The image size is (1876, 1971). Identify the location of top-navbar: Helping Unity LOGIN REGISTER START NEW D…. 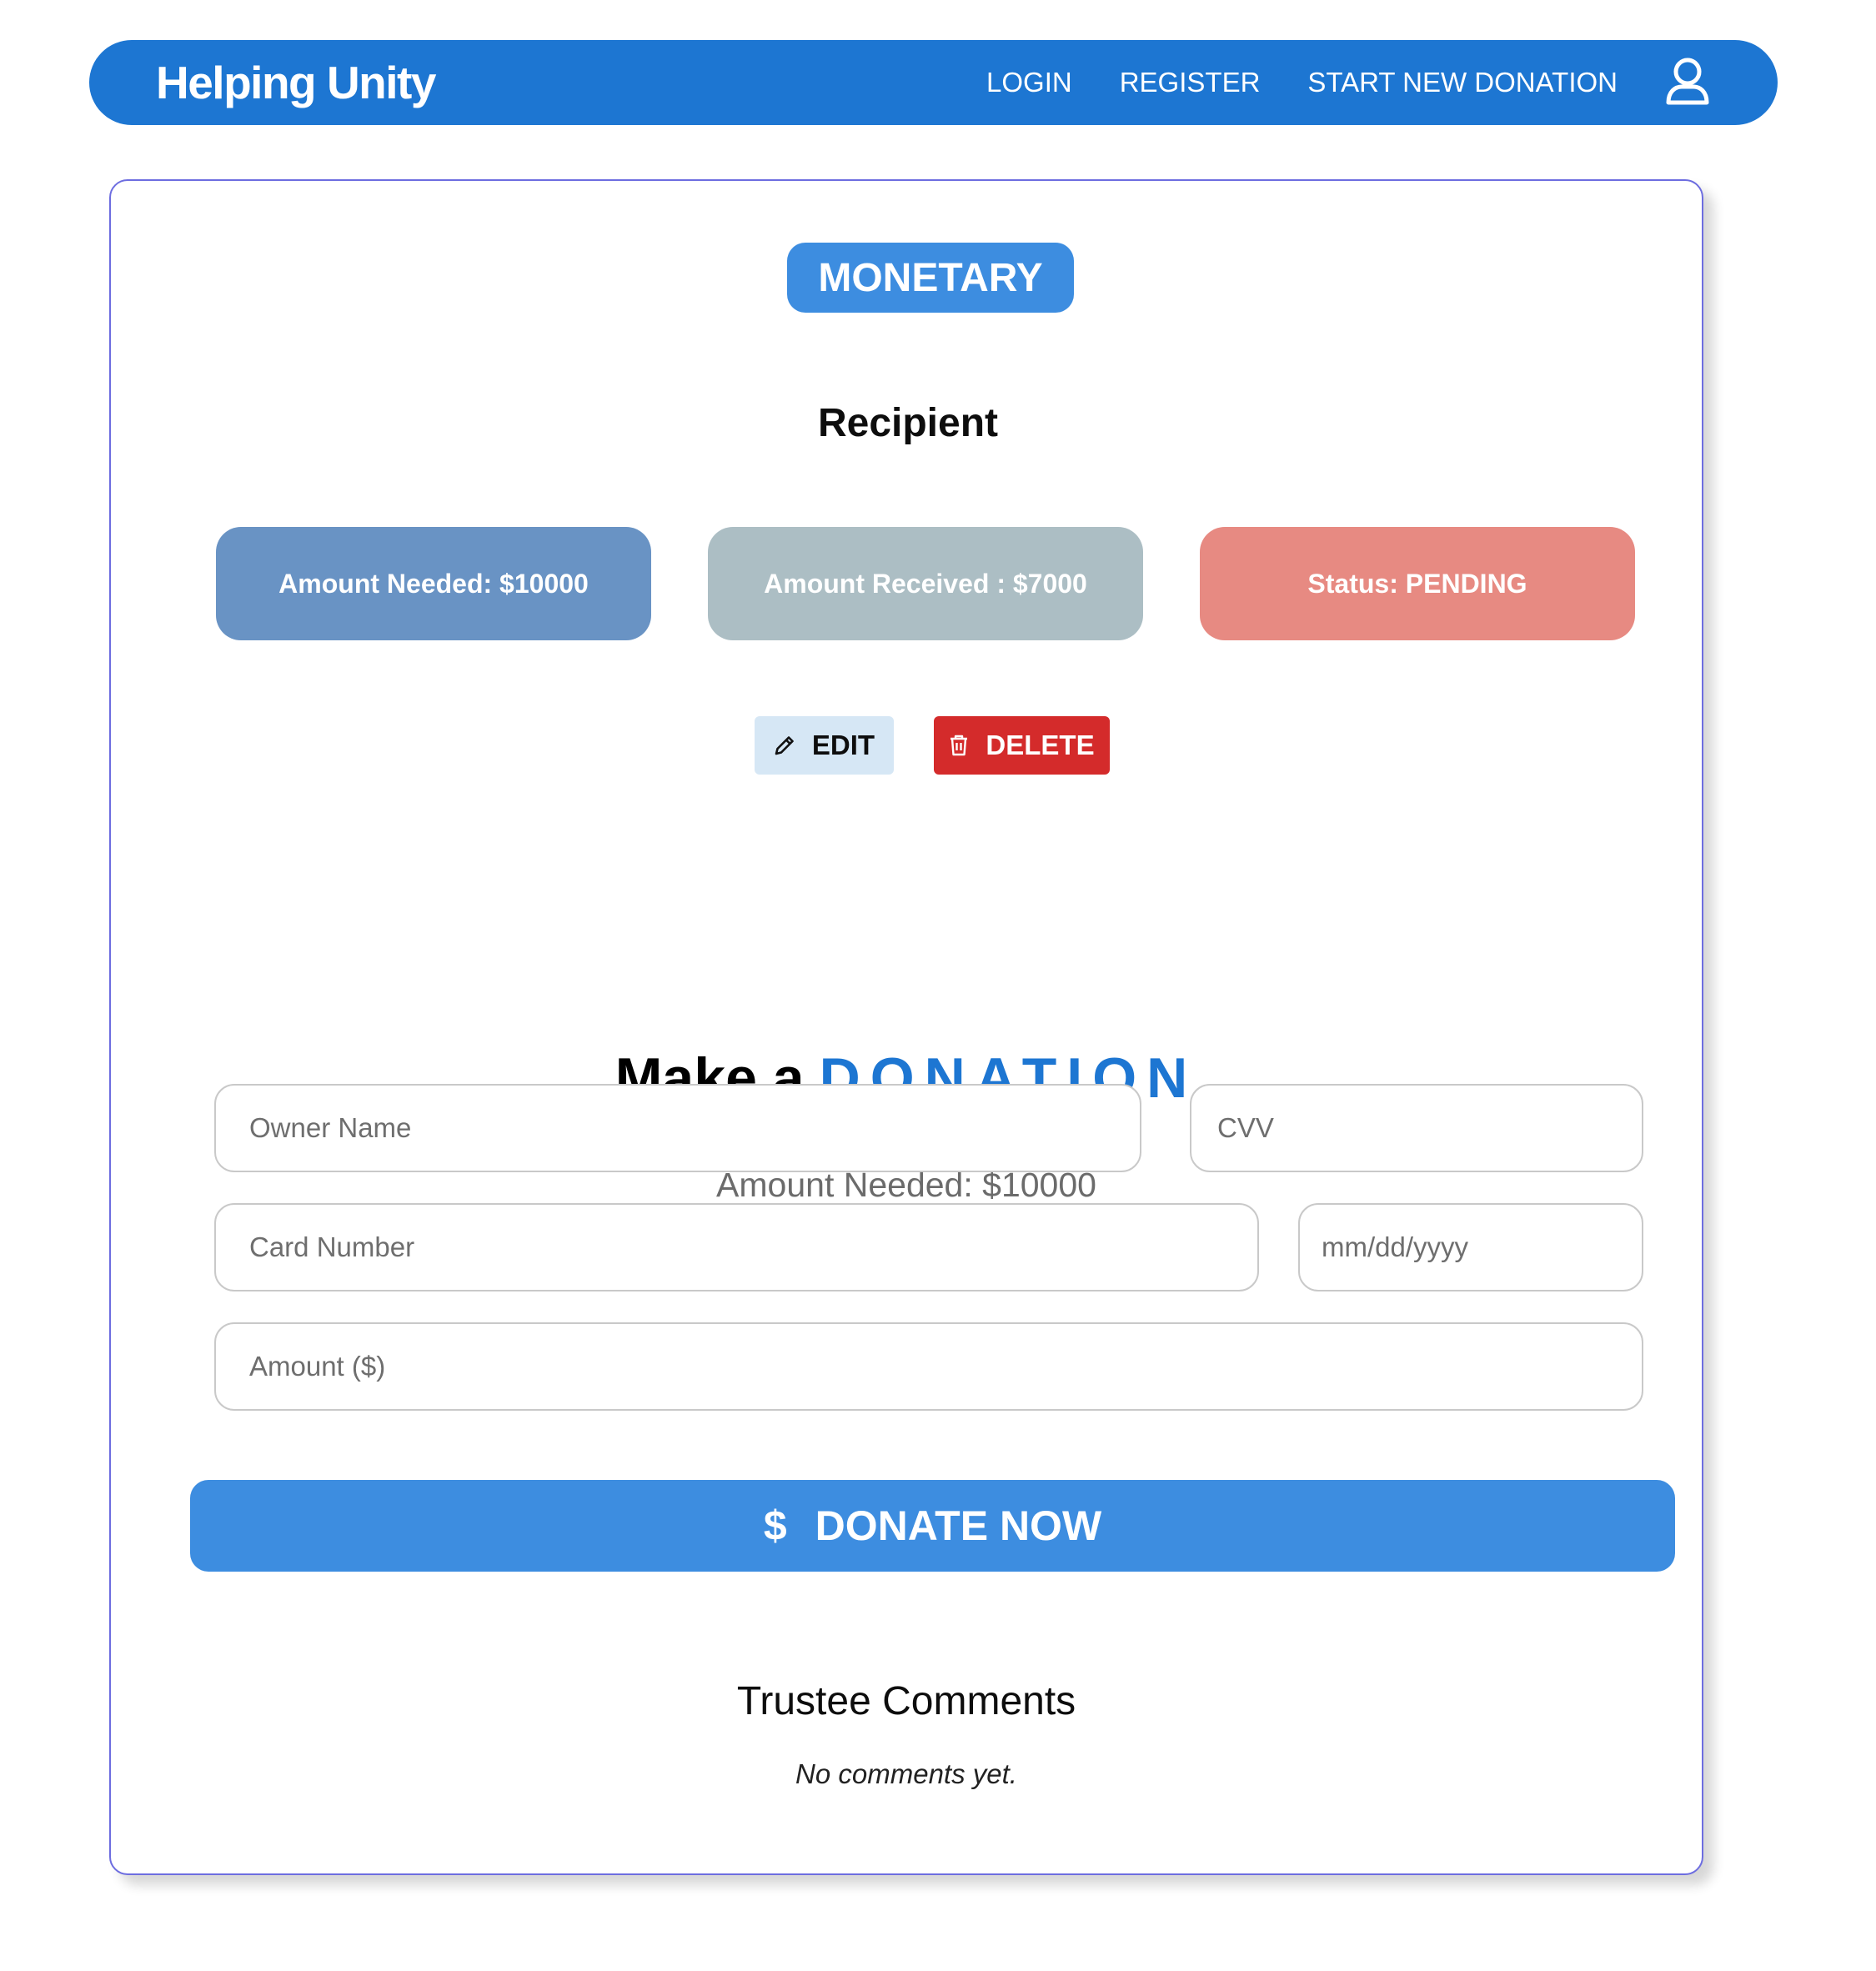
(933, 82).